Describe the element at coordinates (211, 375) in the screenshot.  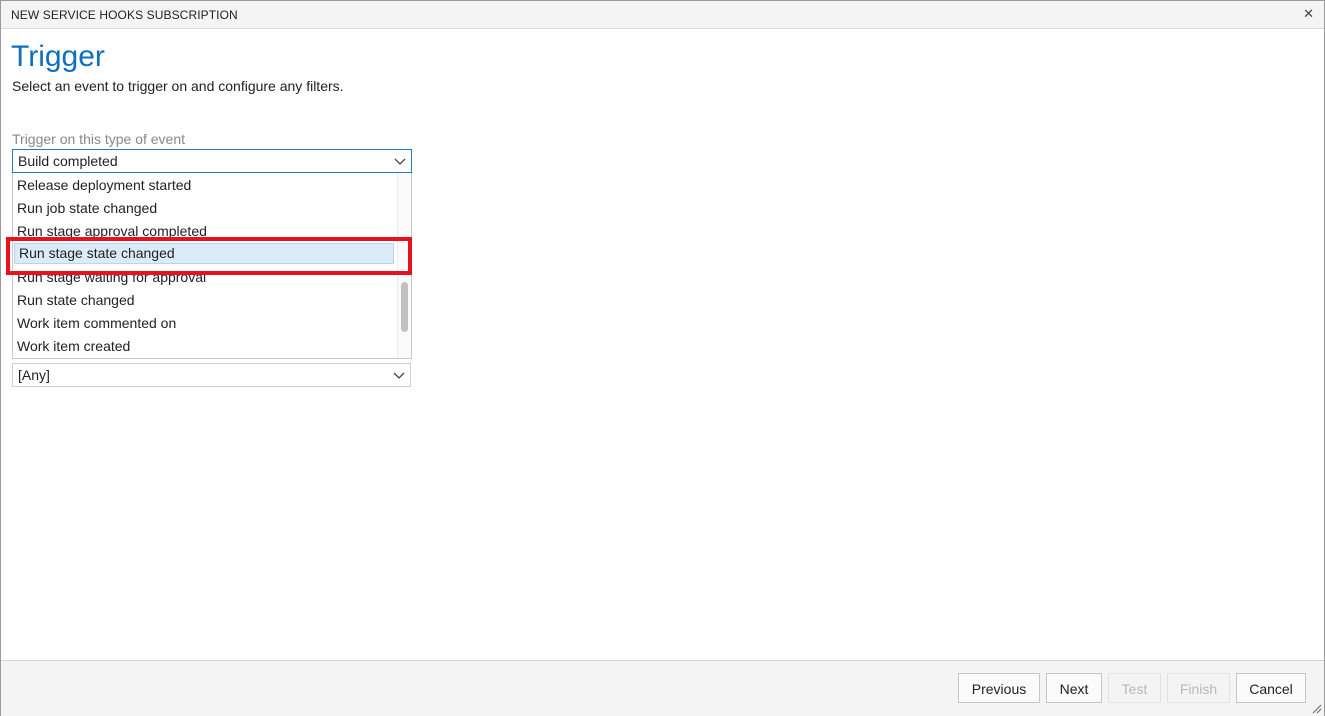
I see `filter-select: [Any]` at that location.